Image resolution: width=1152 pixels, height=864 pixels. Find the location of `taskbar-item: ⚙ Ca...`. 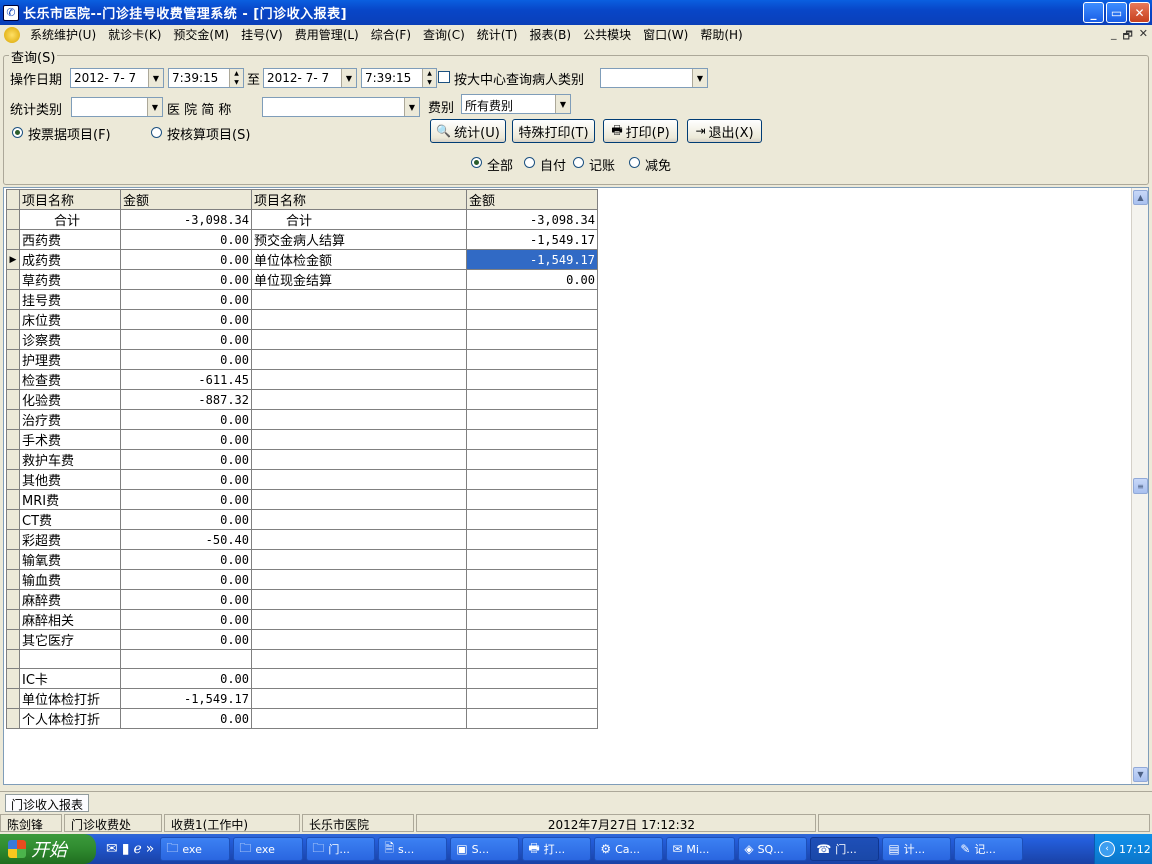

taskbar-item: ⚙ Ca... is located at coordinates (629, 849).